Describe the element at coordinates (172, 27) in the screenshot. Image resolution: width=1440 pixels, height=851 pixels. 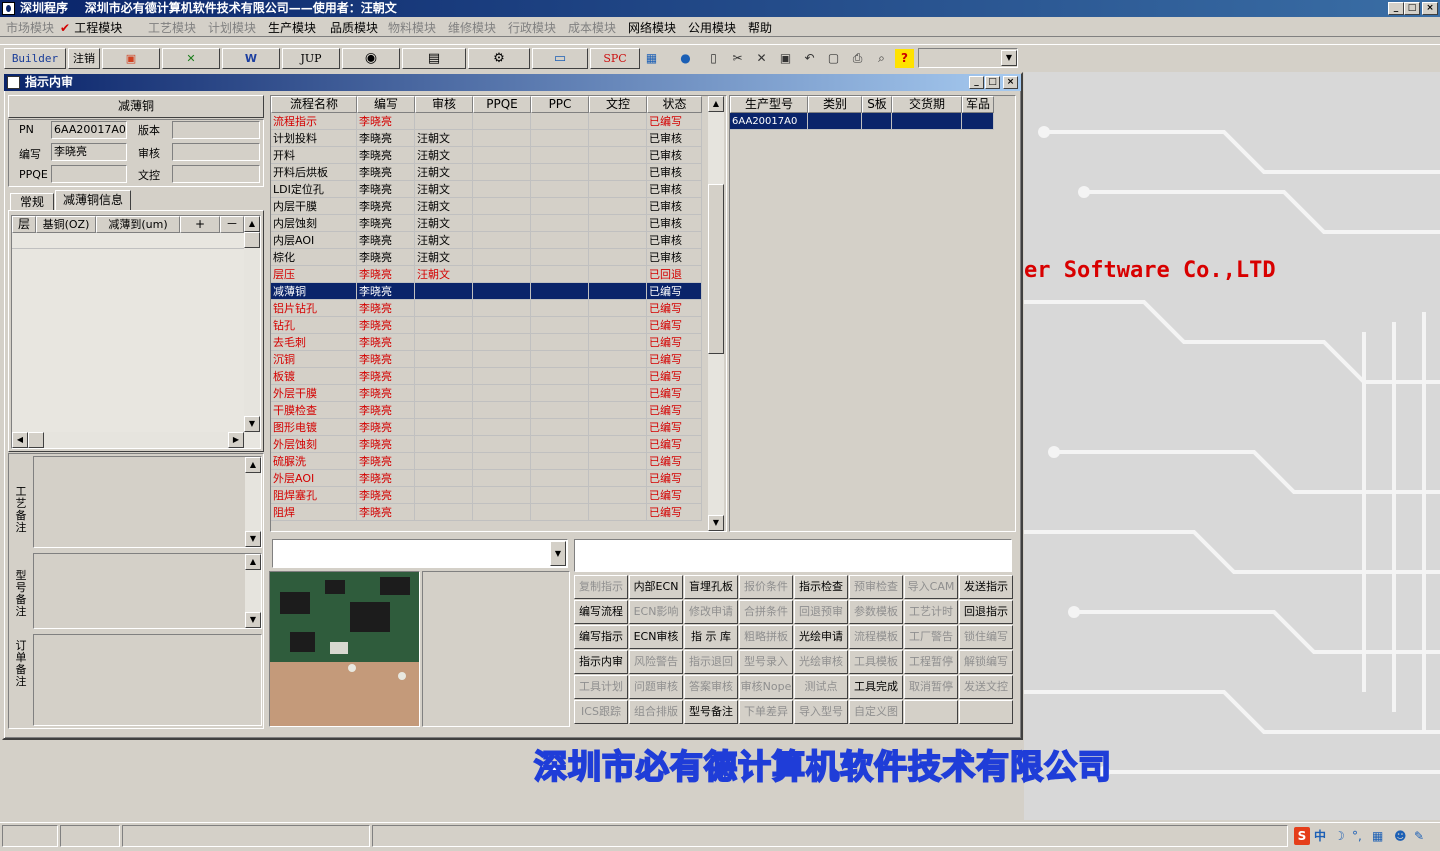
I see `menu-item: 工艺模块` at that location.